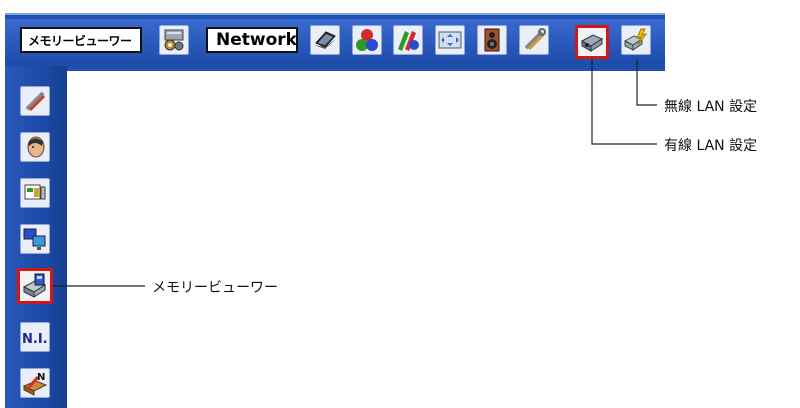 The height and width of the screenshot is (408, 800). I want to click on wireless-lan-callout: 無線 LAN 設定, so click(711, 107).